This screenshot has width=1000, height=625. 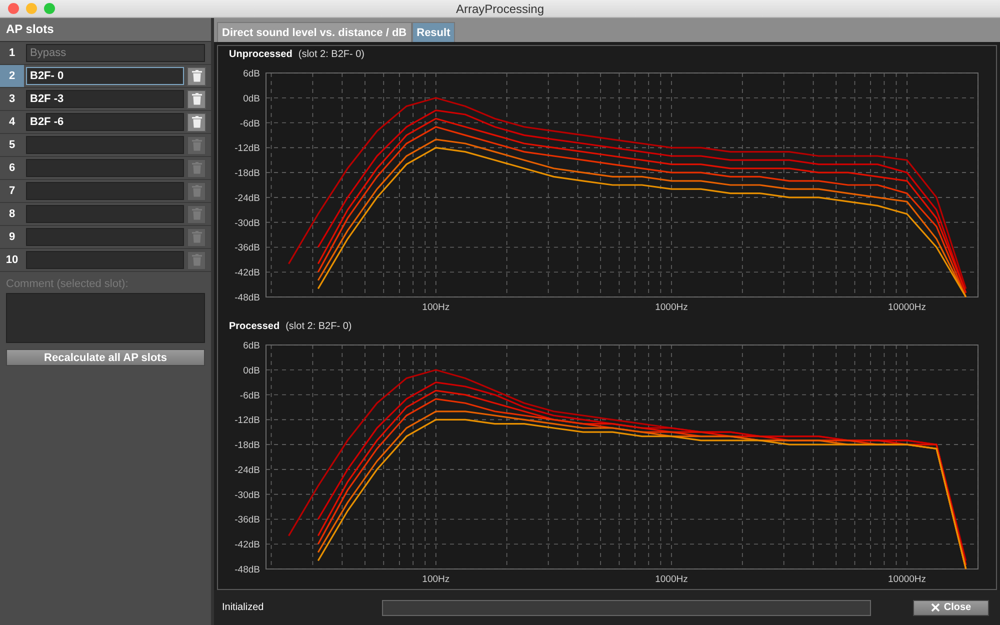 What do you see at coordinates (105, 30) in the screenshot?
I see `panel-header: AP slots` at bounding box center [105, 30].